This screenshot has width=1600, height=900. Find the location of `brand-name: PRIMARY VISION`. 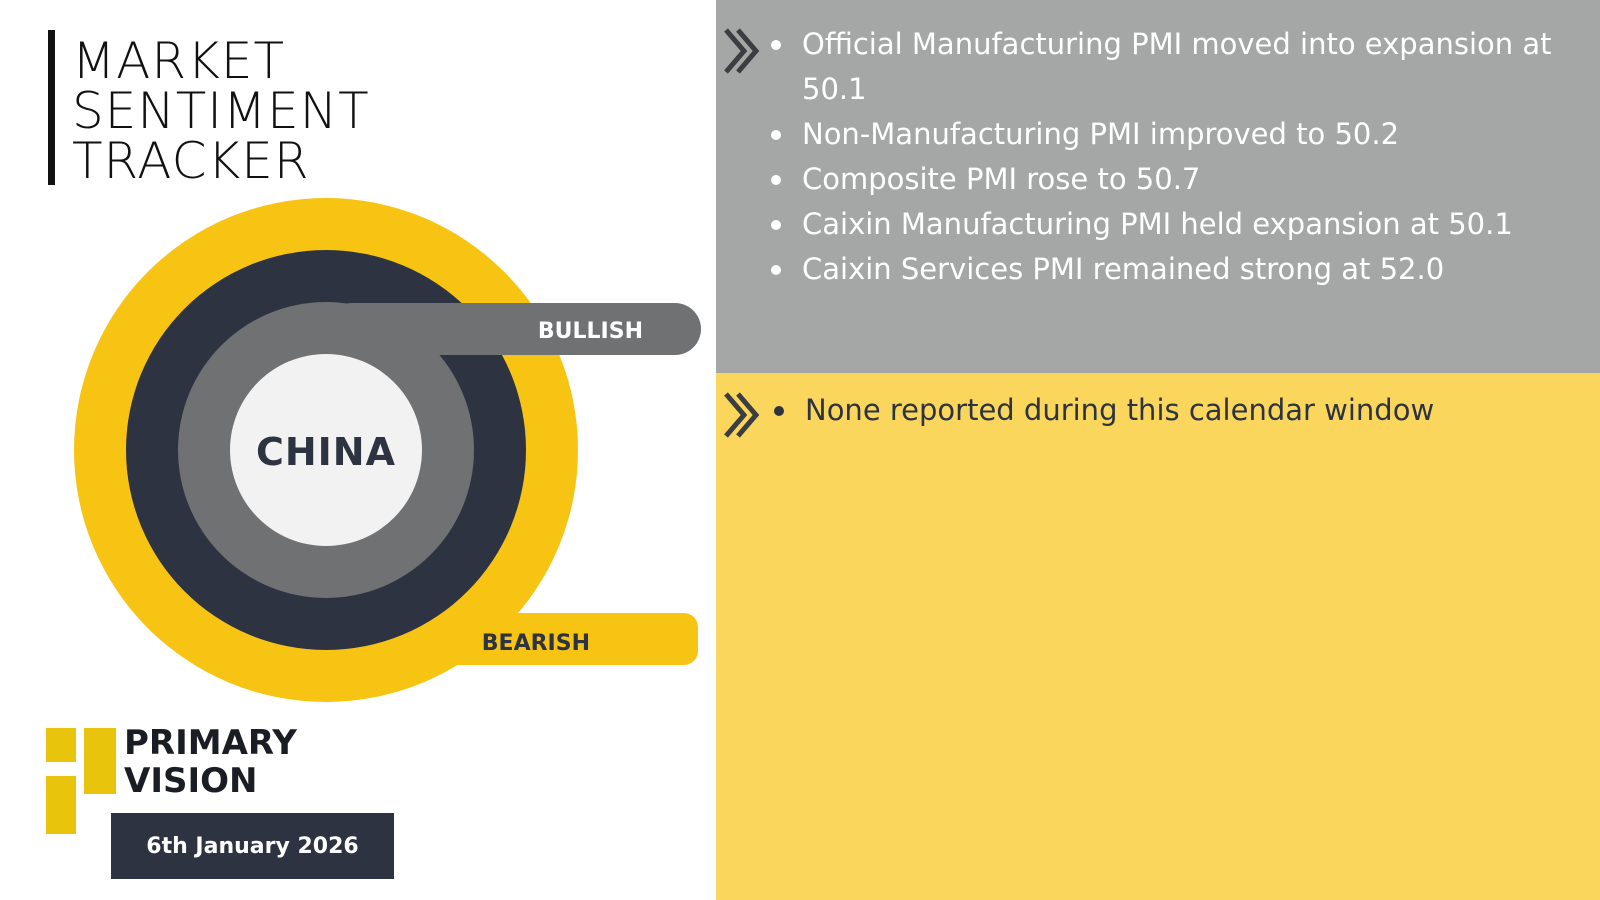

brand-name: PRIMARY VISION is located at coordinates (210, 762).